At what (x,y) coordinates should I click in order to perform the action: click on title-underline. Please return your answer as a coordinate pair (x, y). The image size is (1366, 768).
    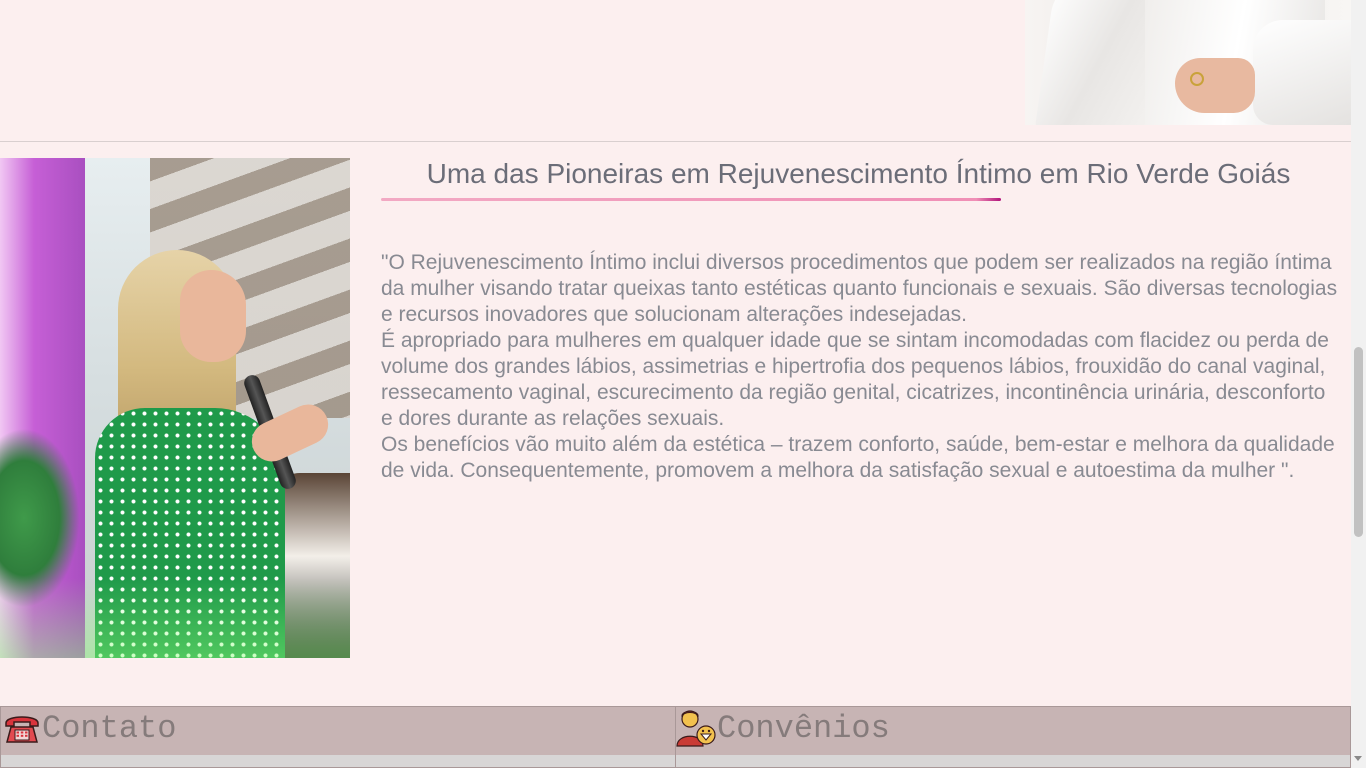
    Looking at the image, I should click on (691, 199).